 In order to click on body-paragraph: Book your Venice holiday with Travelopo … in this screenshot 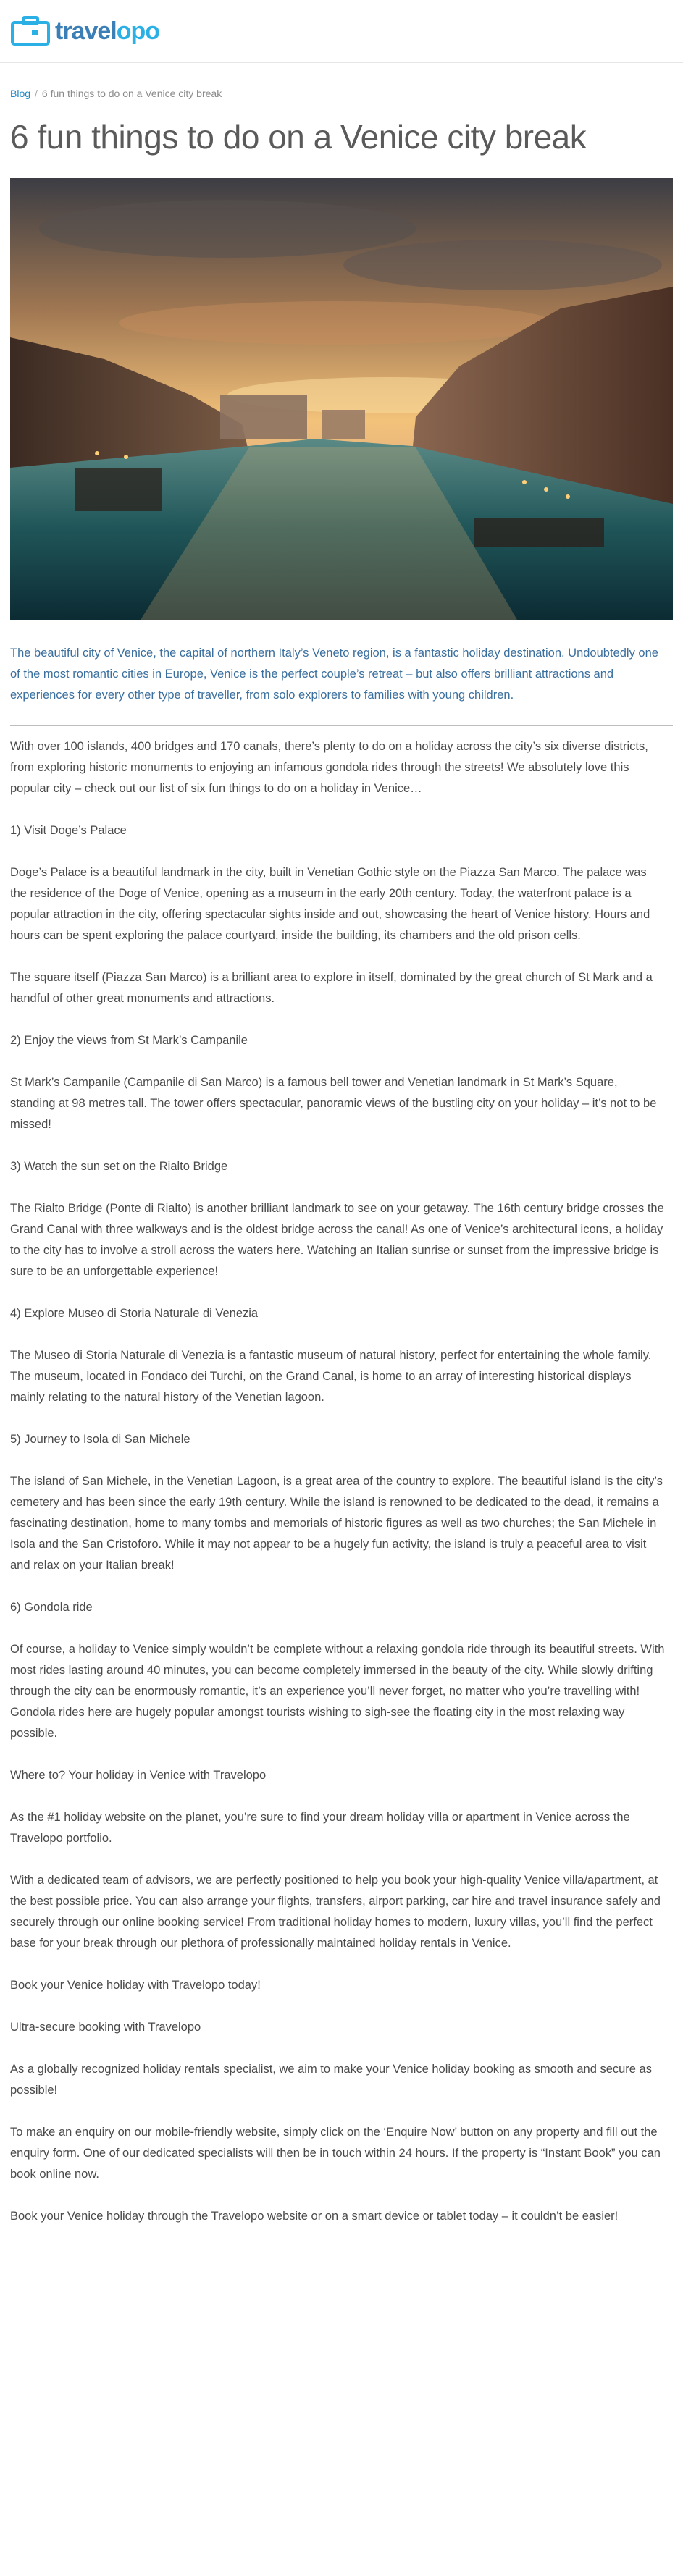, I will do `click(135, 1985)`.